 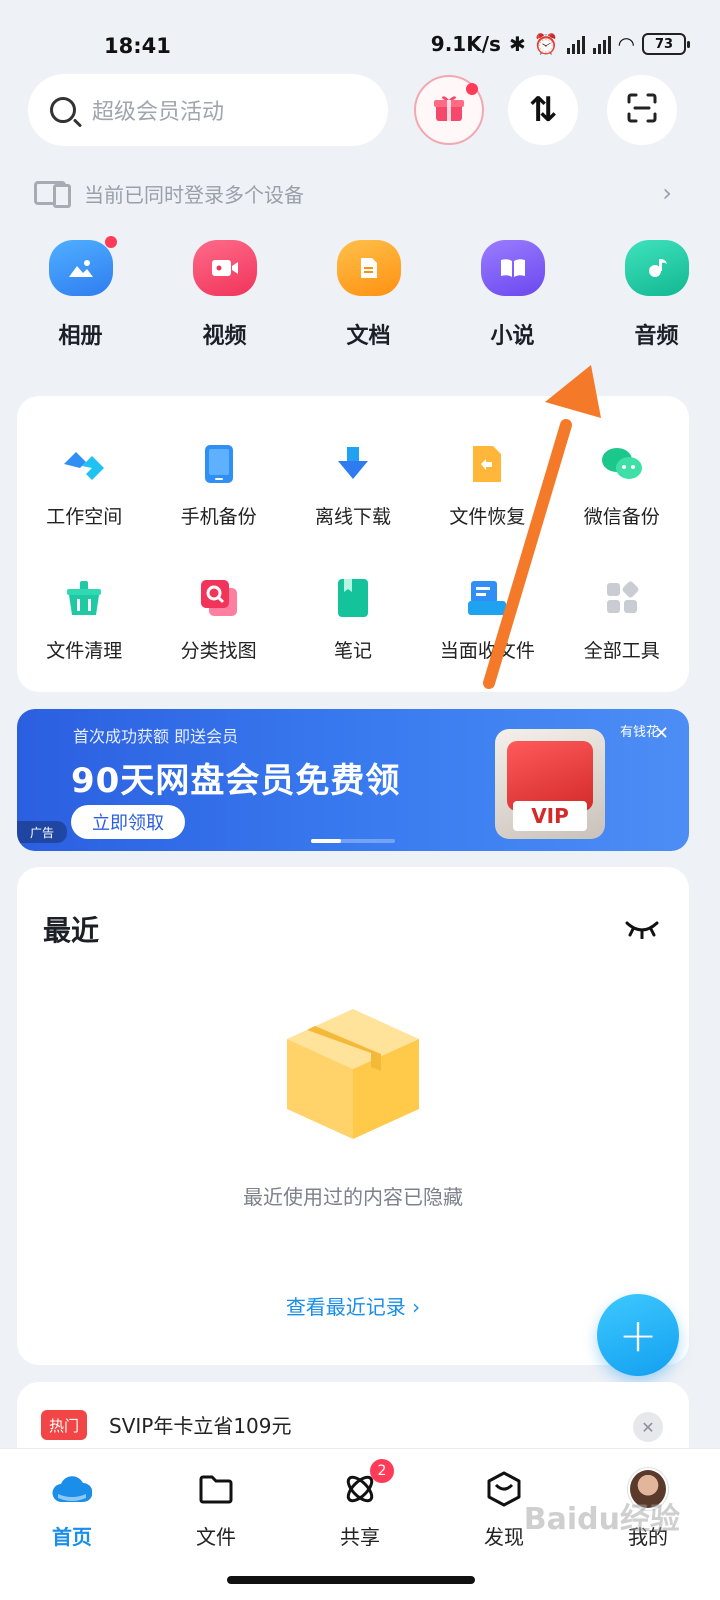 What do you see at coordinates (504, 1537) in the screenshot?
I see `tab-label: 发现` at bounding box center [504, 1537].